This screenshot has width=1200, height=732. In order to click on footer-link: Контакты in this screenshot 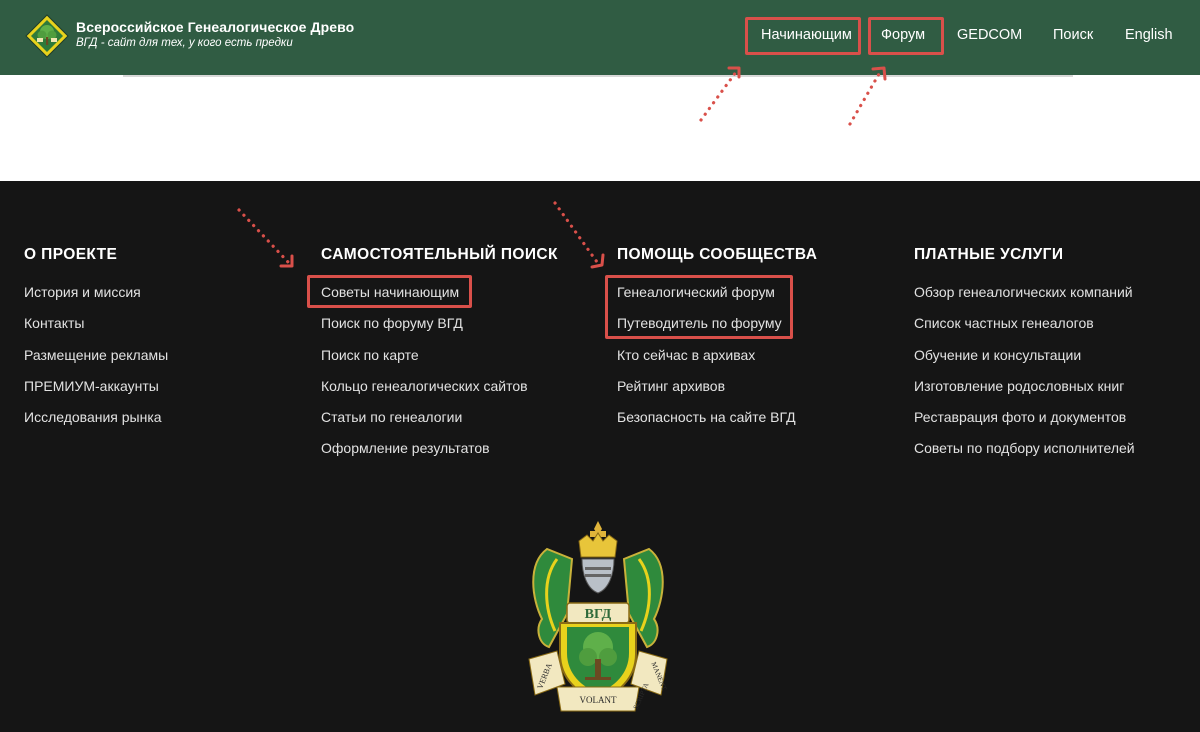, I will do `click(96, 329)`.